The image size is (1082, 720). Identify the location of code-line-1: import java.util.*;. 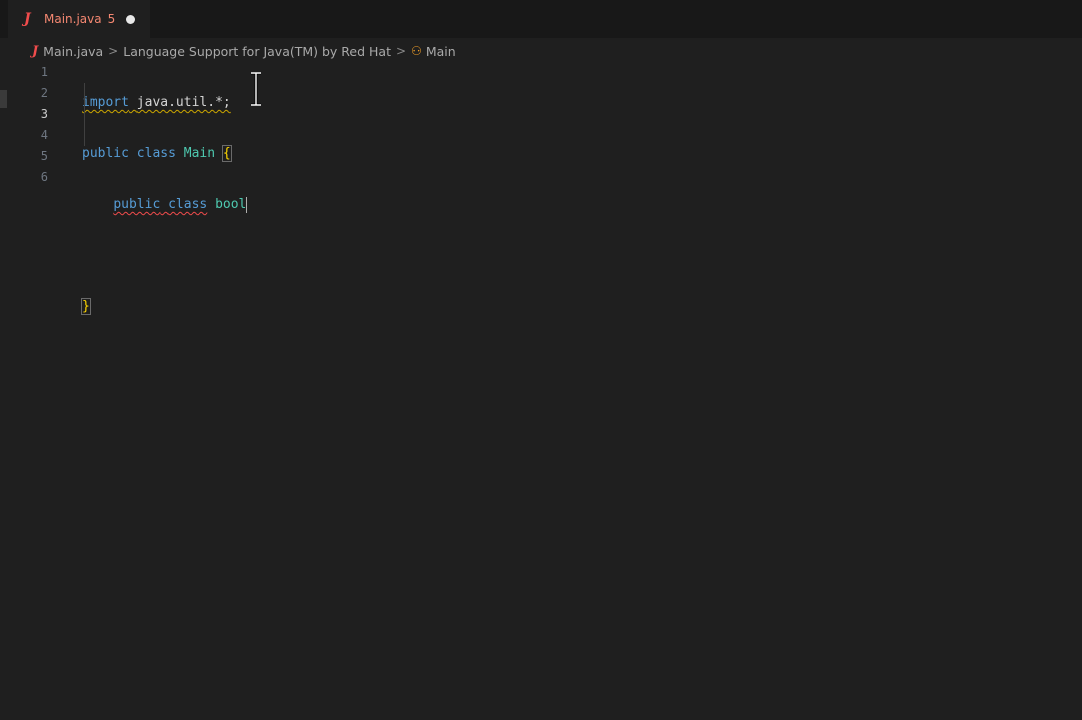
(164, 102).